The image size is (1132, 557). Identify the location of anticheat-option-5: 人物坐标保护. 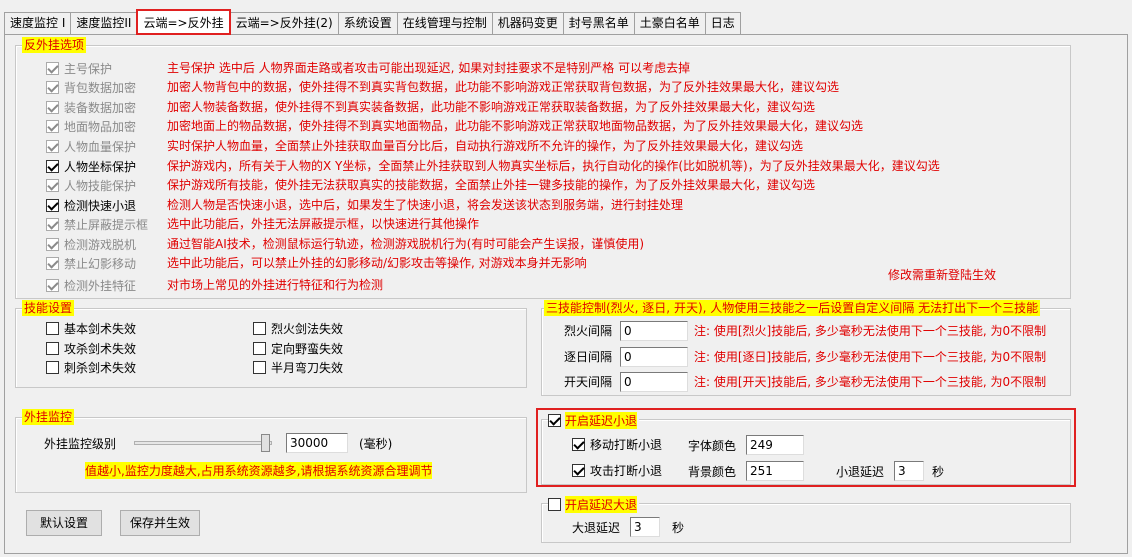
(91, 166).